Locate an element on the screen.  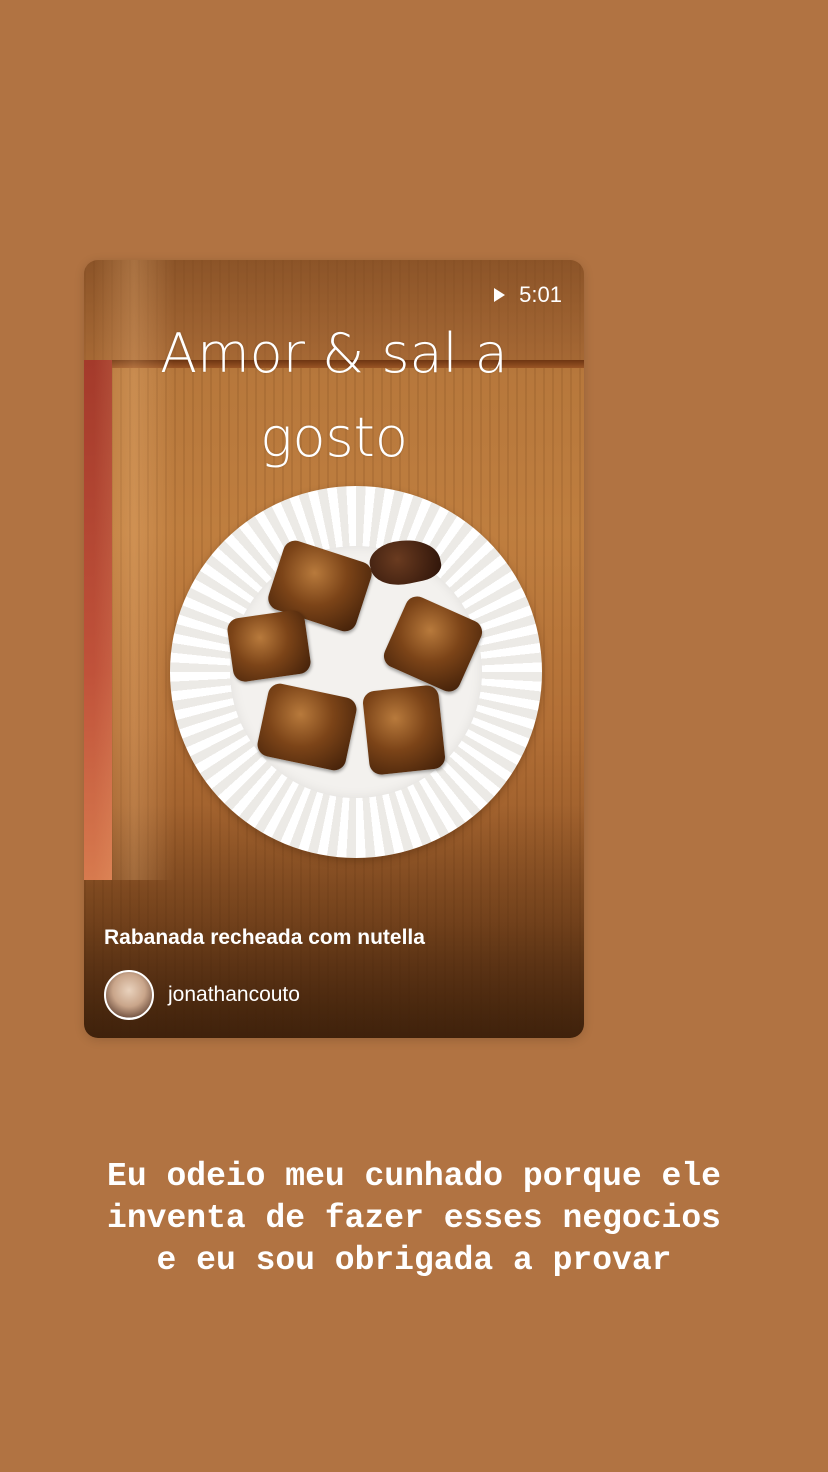
video-duration: 5:01 is located at coordinates (540, 294).